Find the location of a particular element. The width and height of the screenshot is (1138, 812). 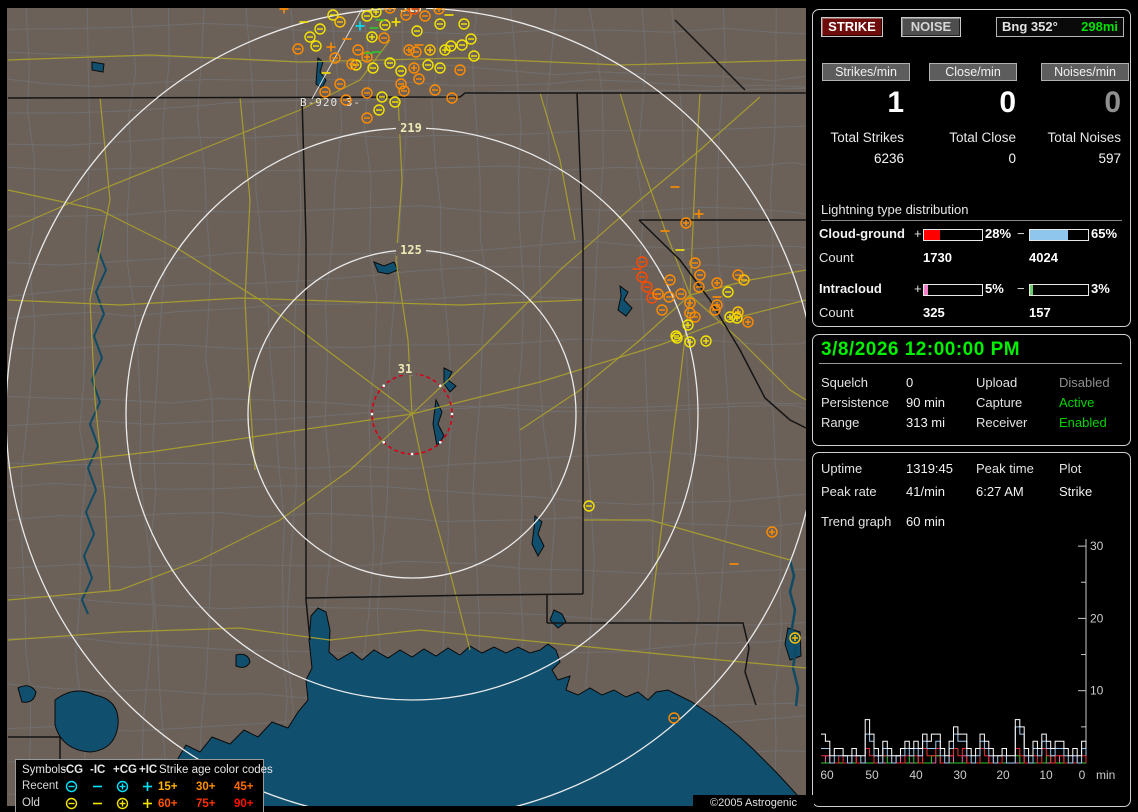

cg-negative-count: 4024 is located at coordinates (1043, 257).